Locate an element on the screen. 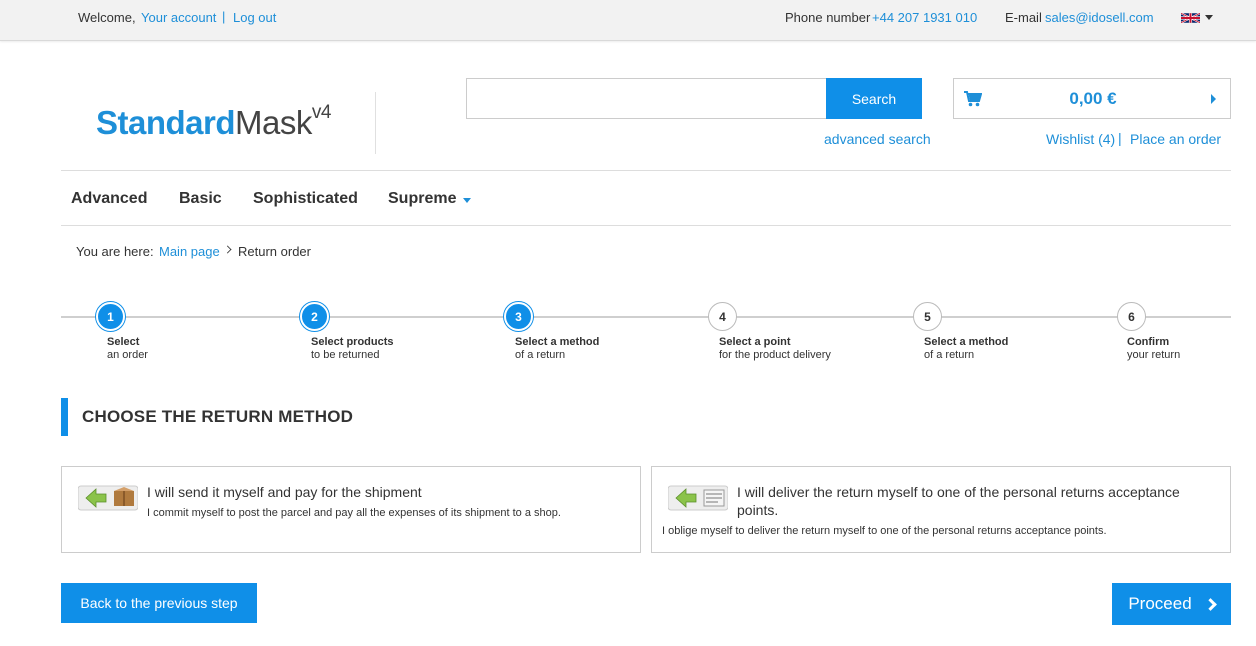 This screenshot has height=646, width=1256. menu-item-basic: Basic is located at coordinates (200, 199).